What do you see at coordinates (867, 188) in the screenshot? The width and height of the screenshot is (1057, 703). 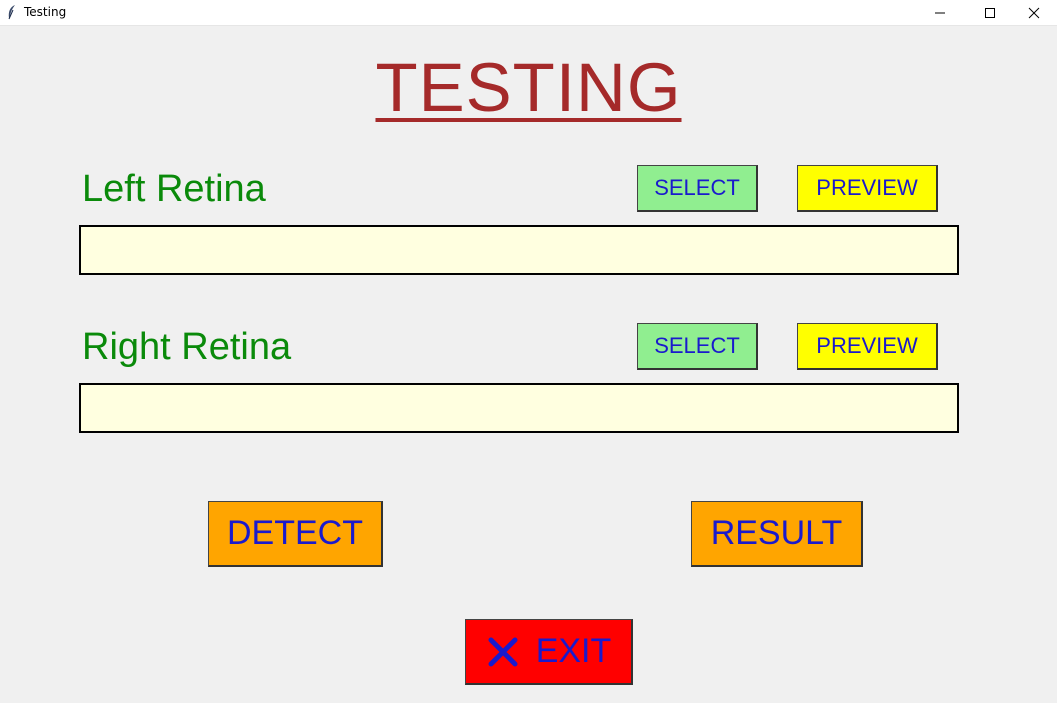 I see `left-preview-button: PREVIEW` at bounding box center [867, 188].